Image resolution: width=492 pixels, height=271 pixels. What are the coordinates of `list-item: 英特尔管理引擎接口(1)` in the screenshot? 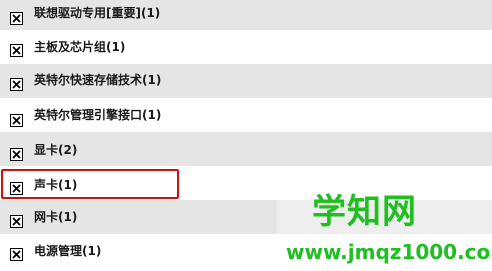 It's located at (246, 115).